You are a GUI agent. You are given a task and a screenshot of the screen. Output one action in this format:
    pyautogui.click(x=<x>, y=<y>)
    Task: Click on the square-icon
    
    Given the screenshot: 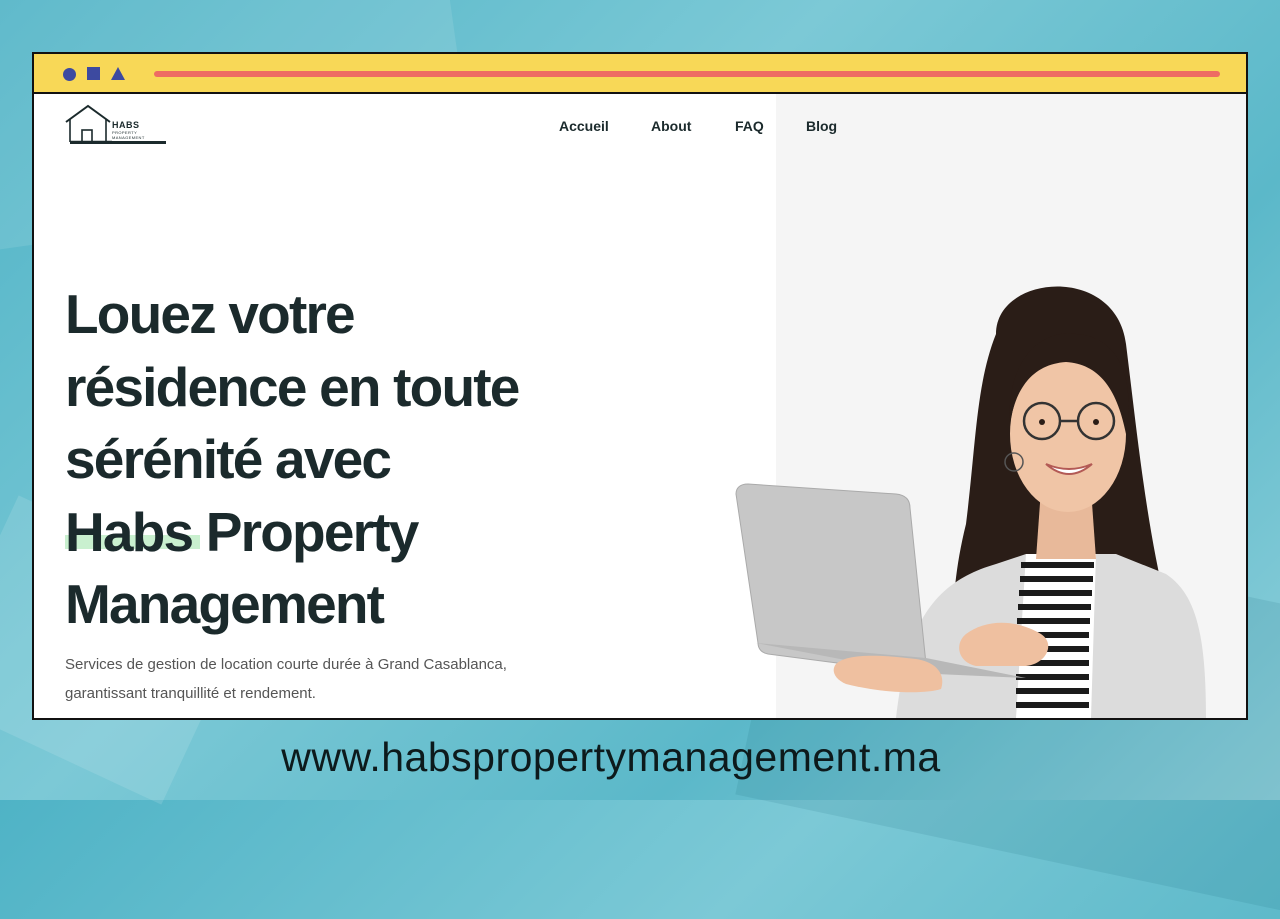 What is the action you would take?
    pyautogui.click(x=93, y=73)
    